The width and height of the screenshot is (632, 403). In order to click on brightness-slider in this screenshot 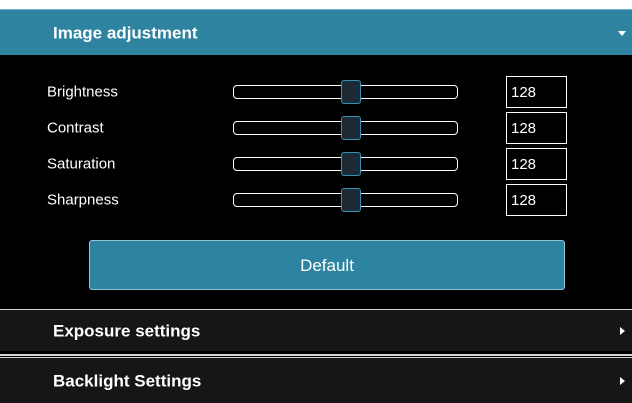, I will do `click(345, 92)`.